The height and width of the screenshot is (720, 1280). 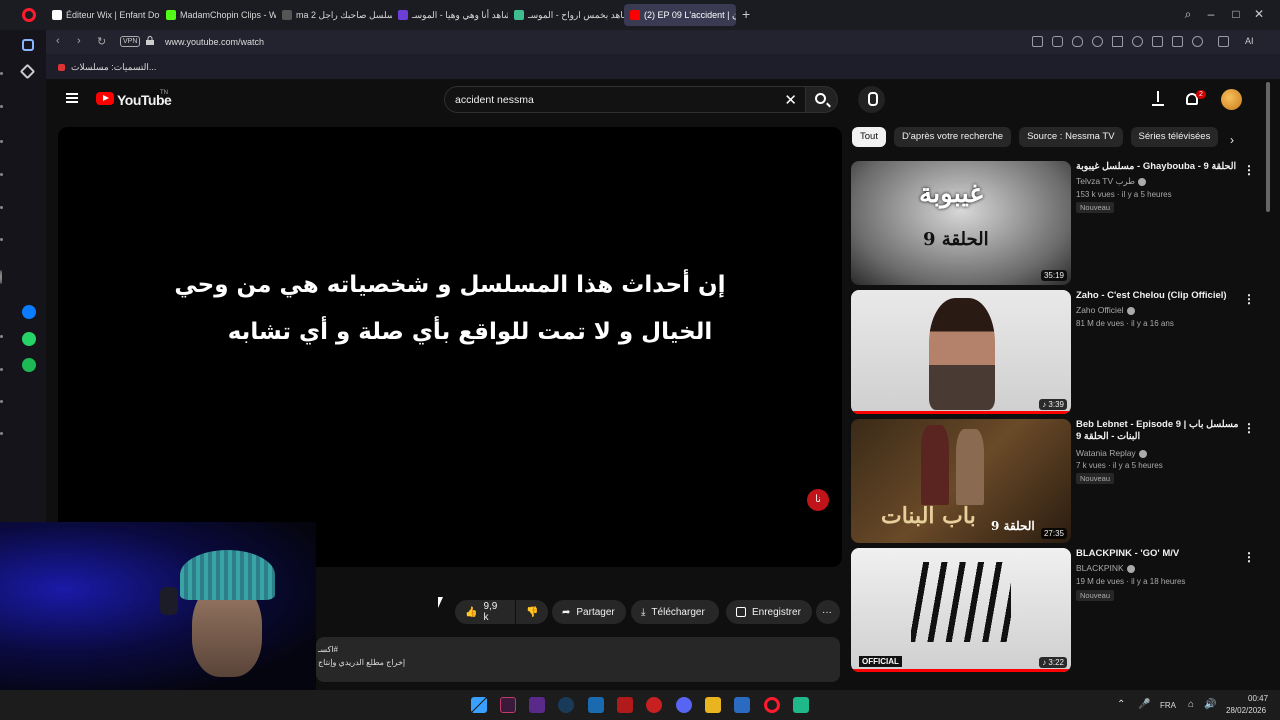 What do you see at coordinates (566, 15) in the screenshot?
I see `tab-series-3: شاهد بخمس ارواح - الموسـ` at bounding box center [566, 15].